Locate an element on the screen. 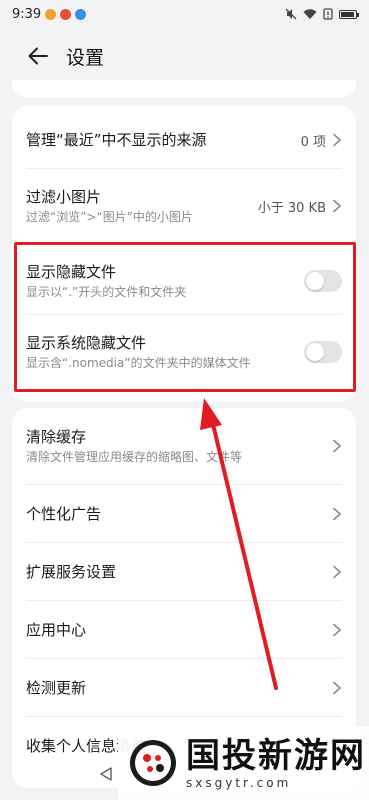 The image size is (369, 800). arrow-left-icon is located at coordinates (38, 56).